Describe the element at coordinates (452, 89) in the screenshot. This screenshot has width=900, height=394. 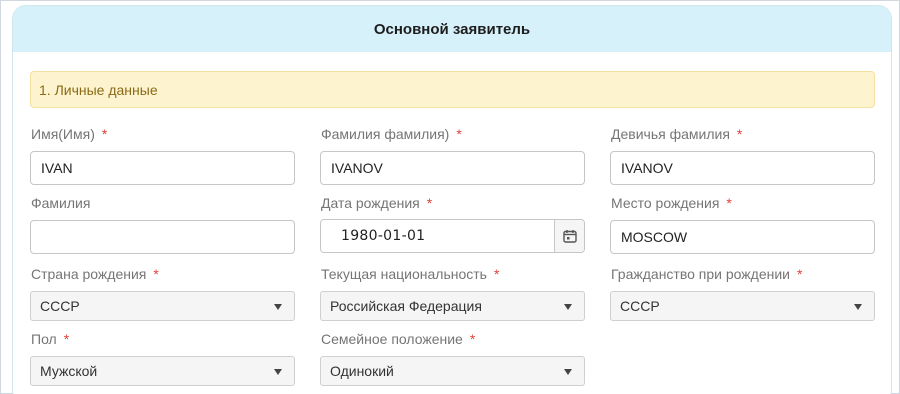
I see `section-personal-data: 1. Личные данные` at that location.